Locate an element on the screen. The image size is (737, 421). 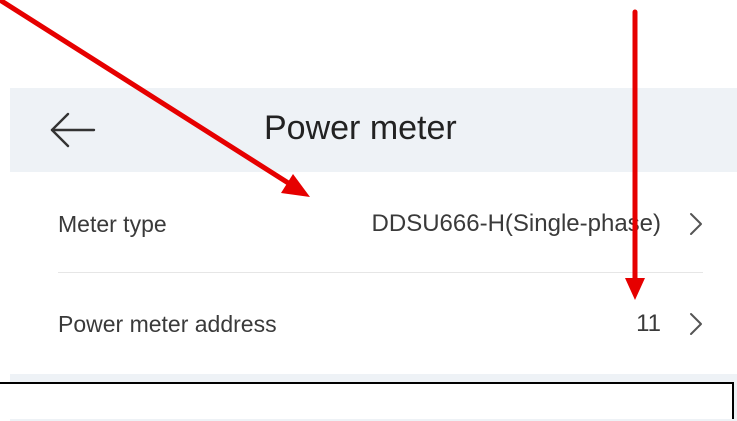
meter-address-value: 11 is located at coordinates (648, 323).